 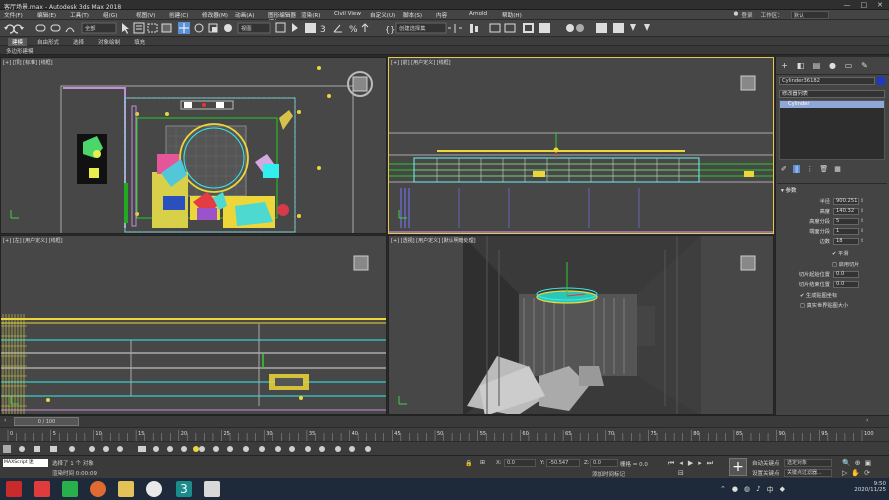 What do you see at coordinates (681, 473) in the screenshot?
I see `key-mode-icon: ⊟` at bounding box center [681, 473].